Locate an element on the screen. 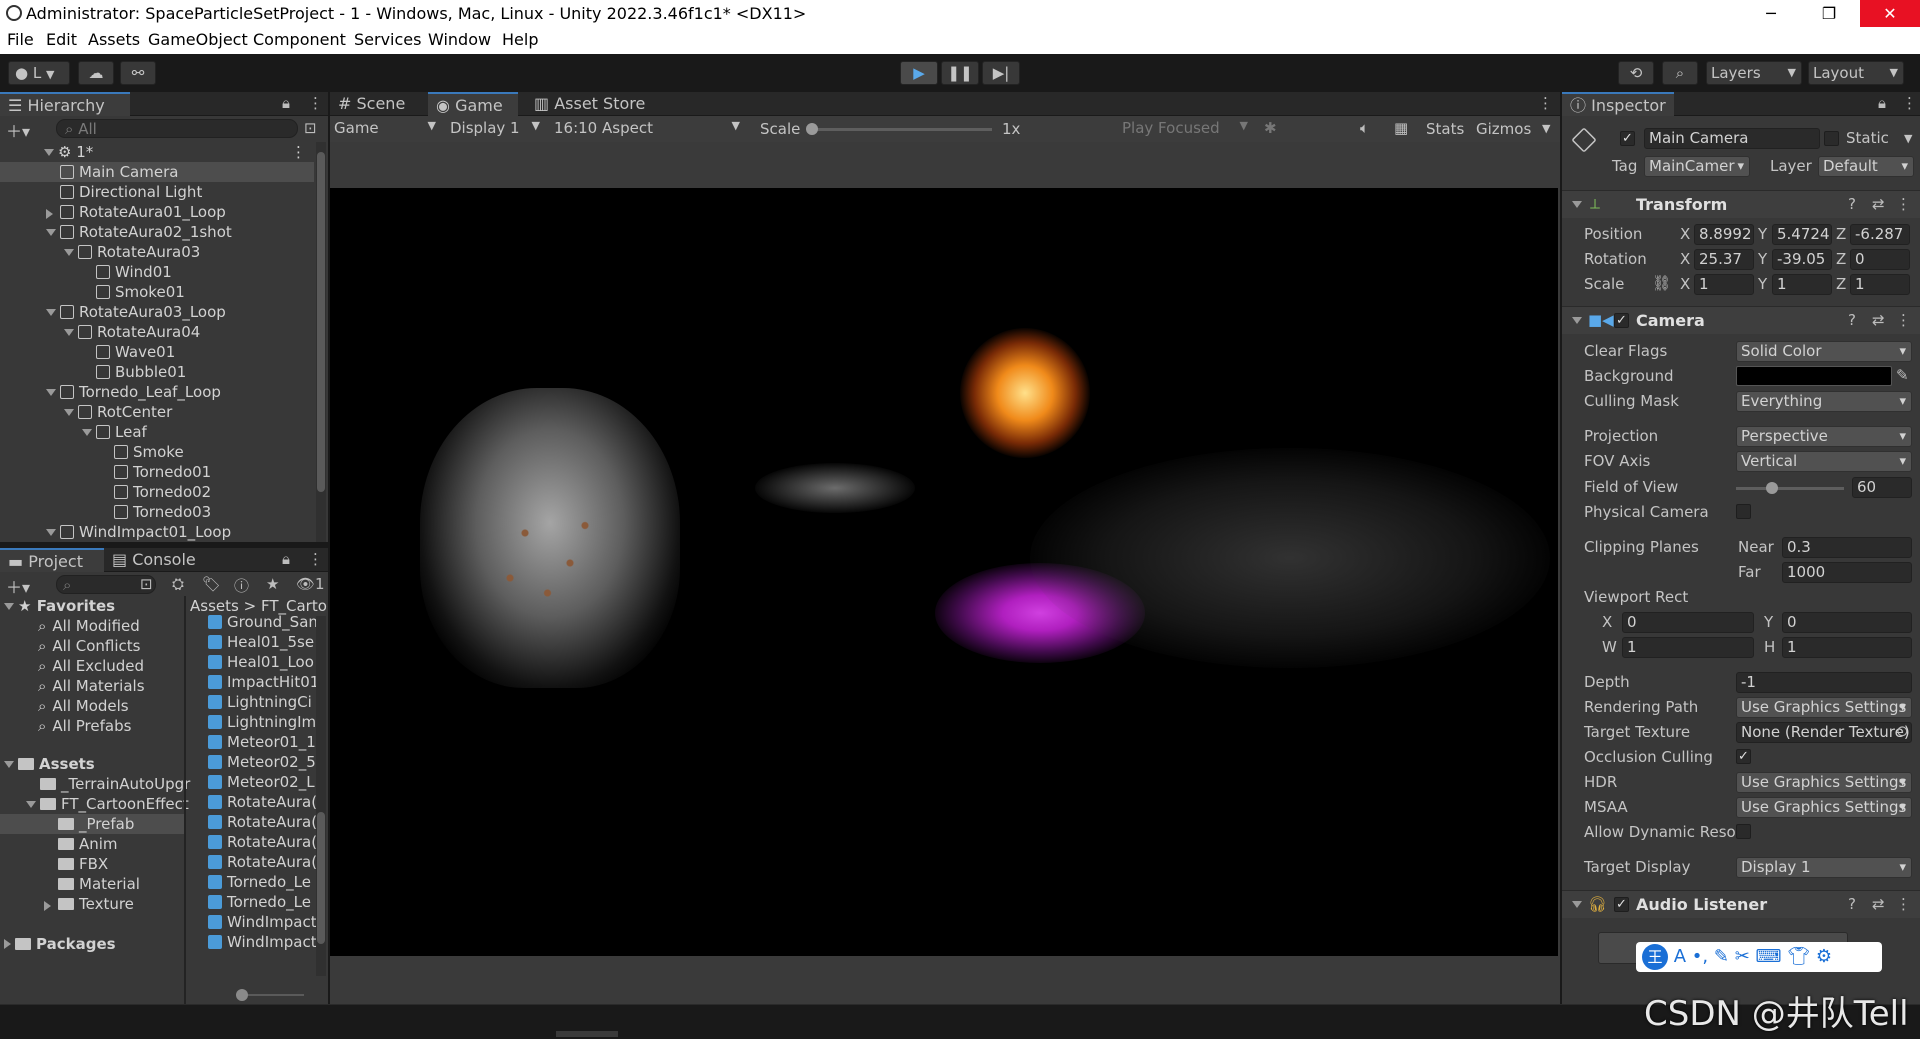 The width and height of the screenshot is (1920, 1039). prefab-item: Meteor02_L is located at coordinates (261, 782).